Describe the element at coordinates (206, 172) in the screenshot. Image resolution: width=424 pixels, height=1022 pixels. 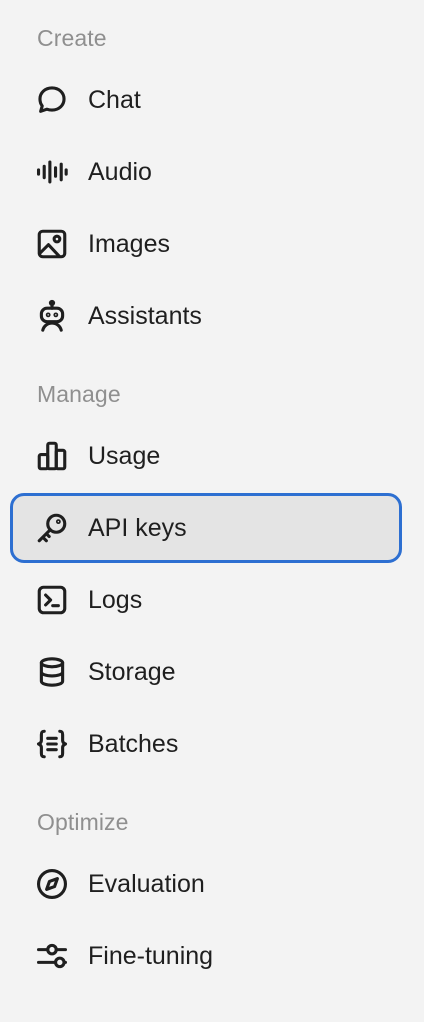
I see `sidebar-item-audio: Audio` at that location.